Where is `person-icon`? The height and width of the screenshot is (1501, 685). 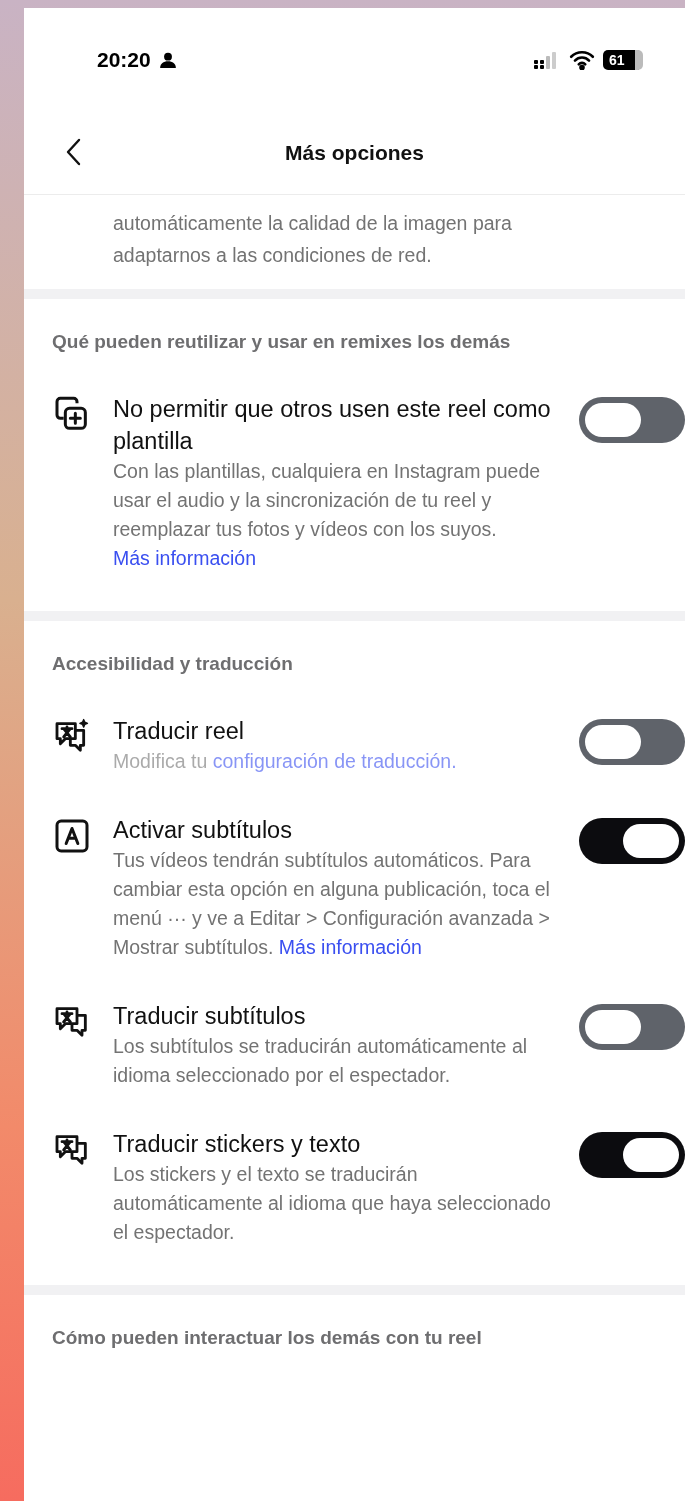
person-icon is located at coordinates (167, 60).